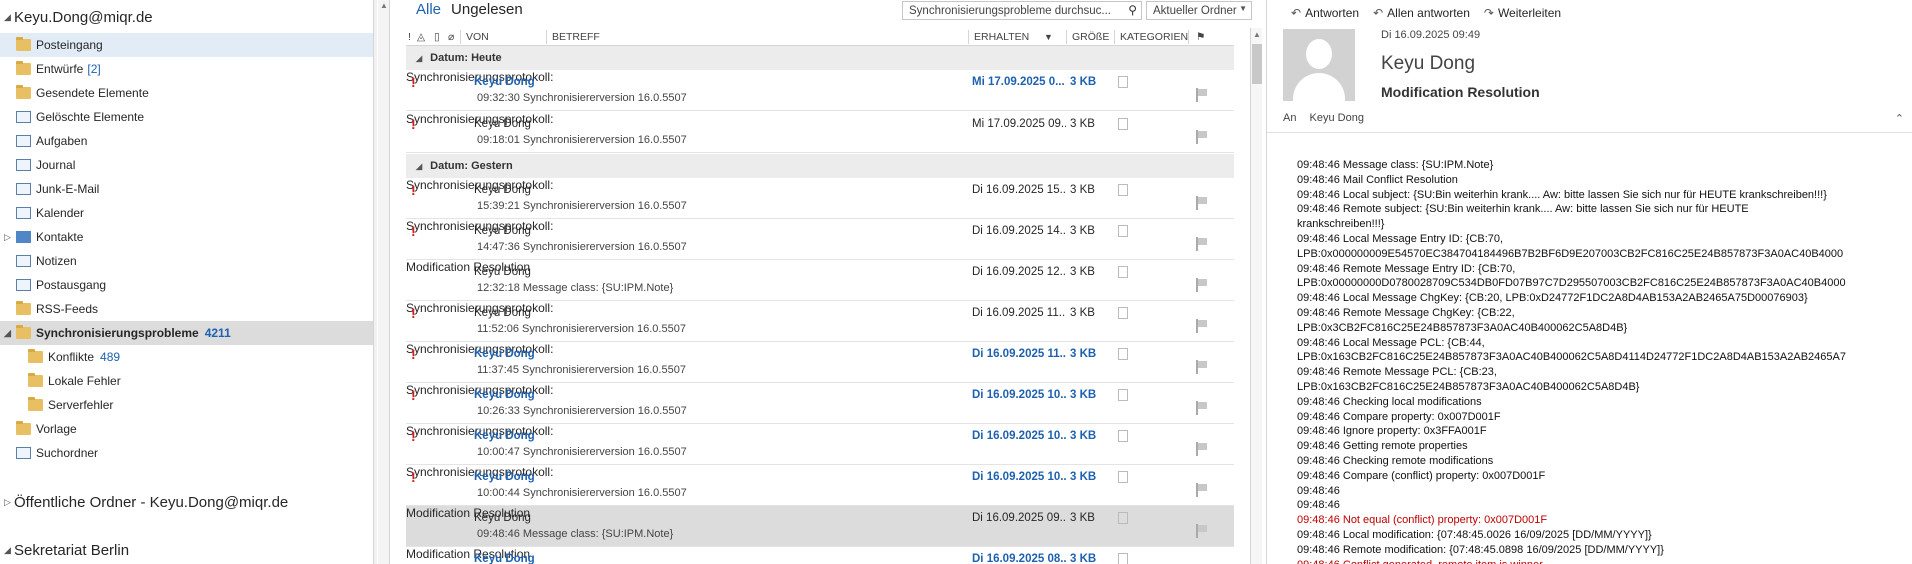  What do you see at coordinates (1428, 64) in the screenshot?
I see `sender-name: Keyu Dong` at bounding box center [1428, 64].